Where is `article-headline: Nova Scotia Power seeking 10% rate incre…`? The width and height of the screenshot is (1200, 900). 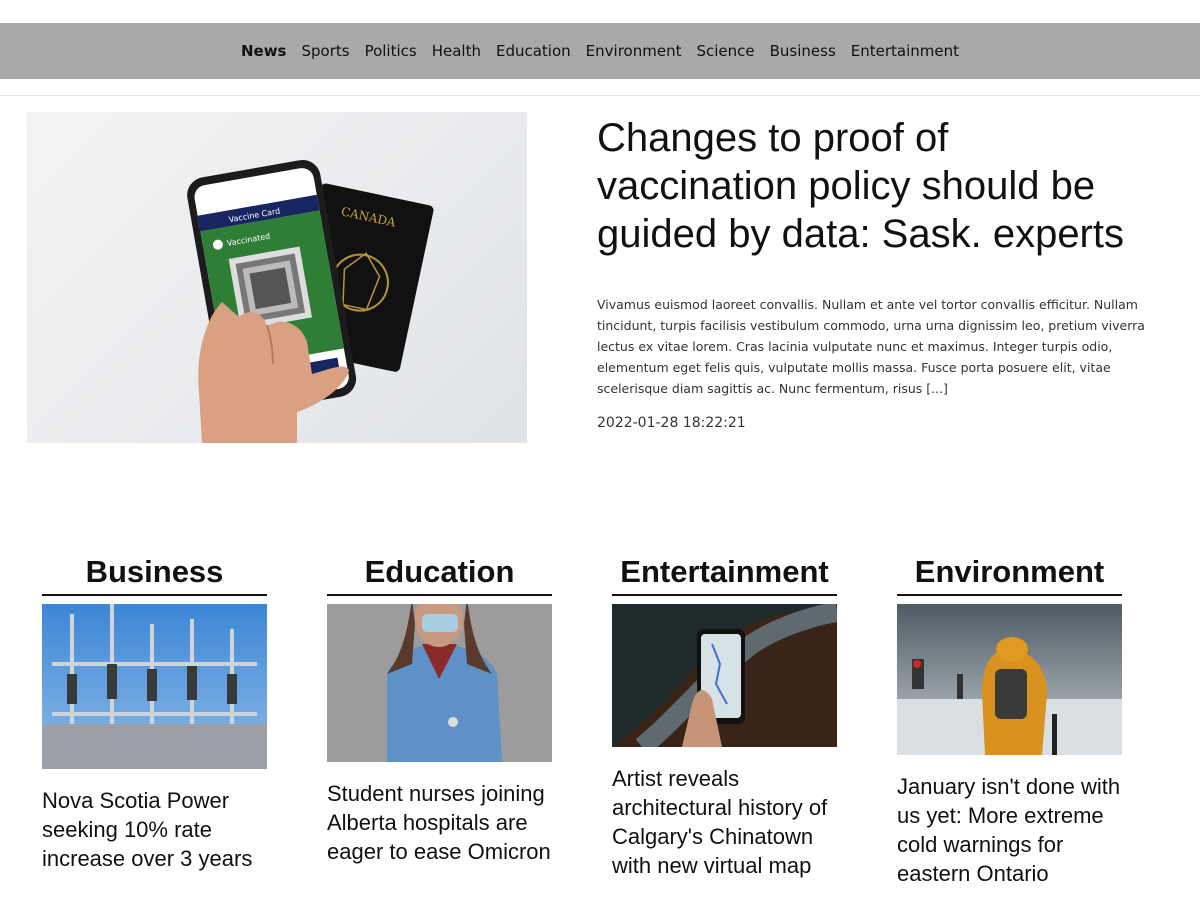
article-headline: Nova Scotia Power seeking 10% rate incre… is located at coordinates (154, 829).